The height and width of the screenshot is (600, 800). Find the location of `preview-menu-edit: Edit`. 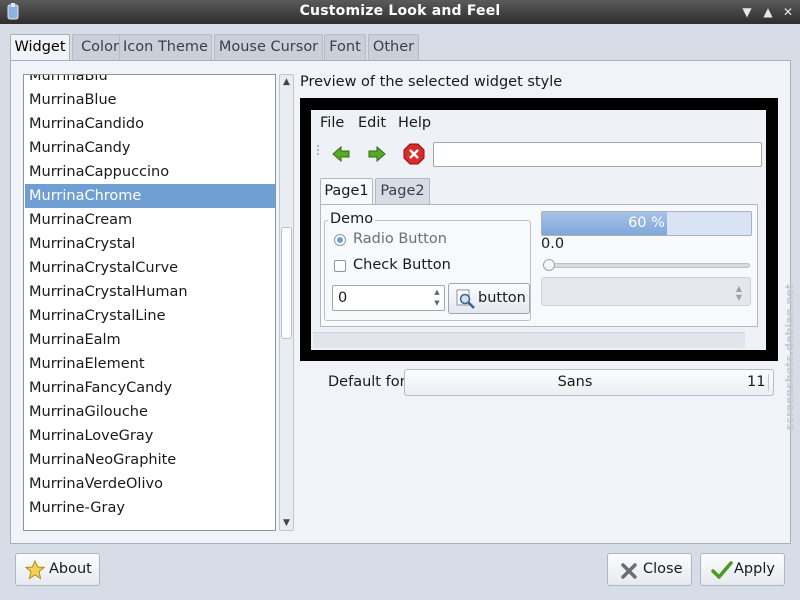

preview-menu-edit: Edit is located at coordinates (372, 123).